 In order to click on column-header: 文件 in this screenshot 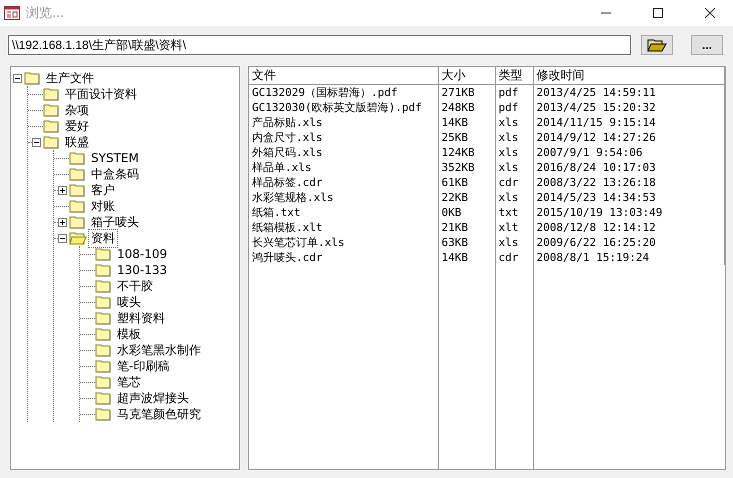, I will do `click(343, 75)`.